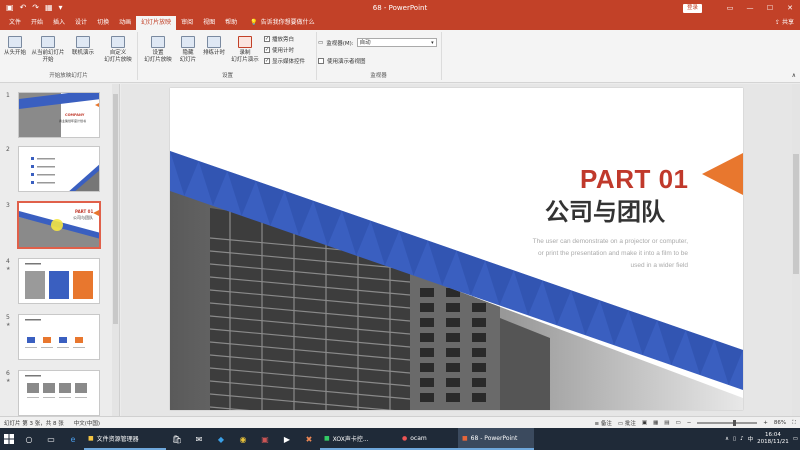  I want to click on setup-slideshow-button: 设置 幻灯片放映, so click(158, 50).